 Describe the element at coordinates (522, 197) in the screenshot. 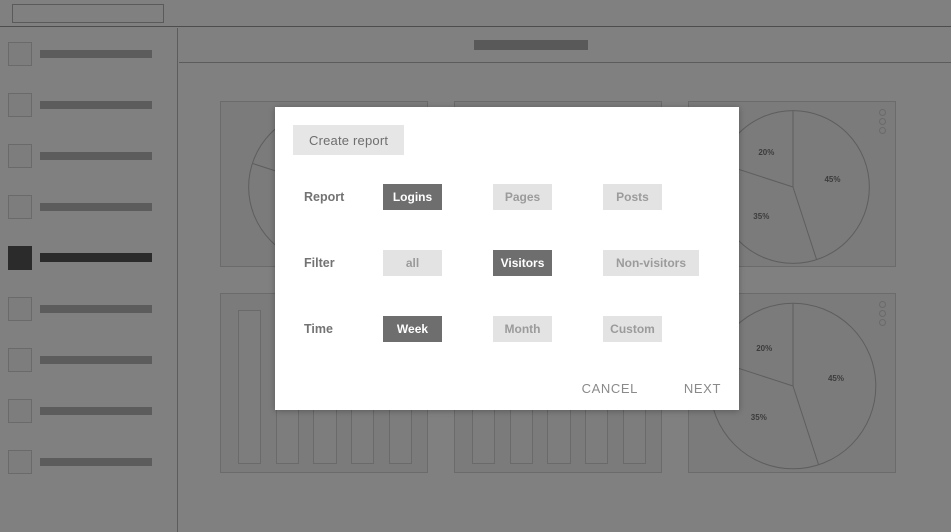

I see `option-chip-pages: Pages` at that location.